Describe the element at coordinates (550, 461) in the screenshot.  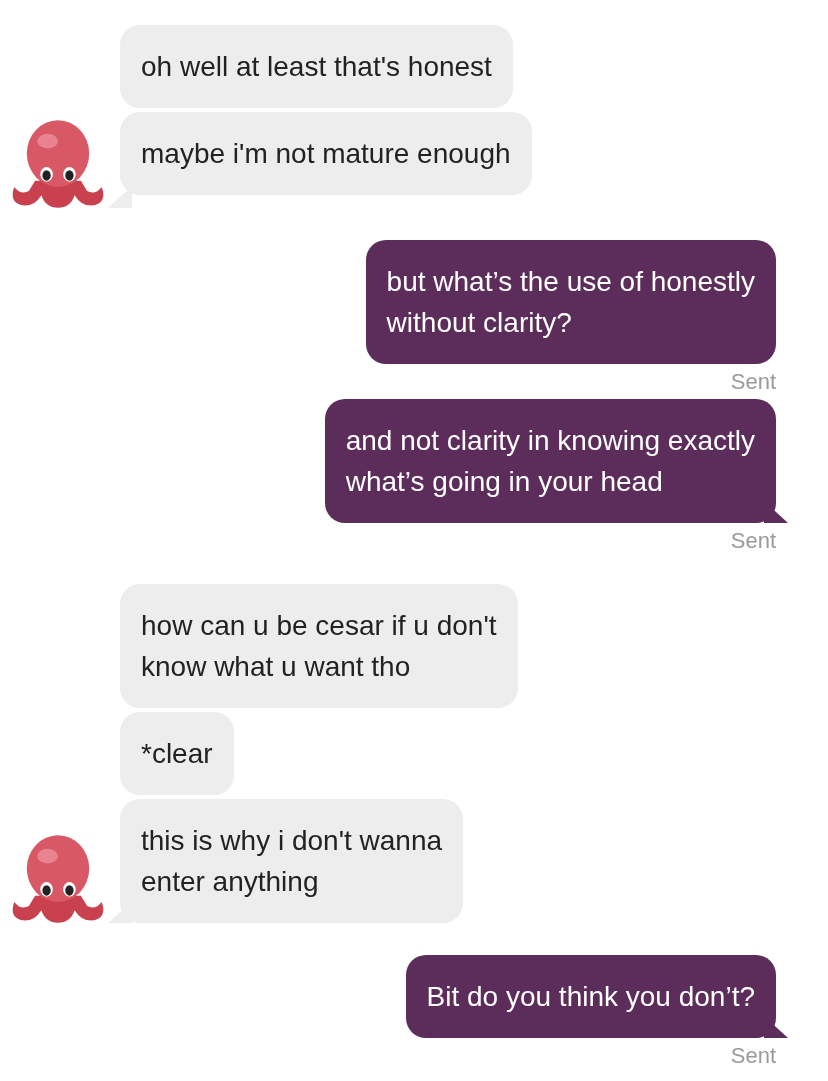
I see `message-bubble: and not clarity in knowing exactly what’s going in your head` at that location.